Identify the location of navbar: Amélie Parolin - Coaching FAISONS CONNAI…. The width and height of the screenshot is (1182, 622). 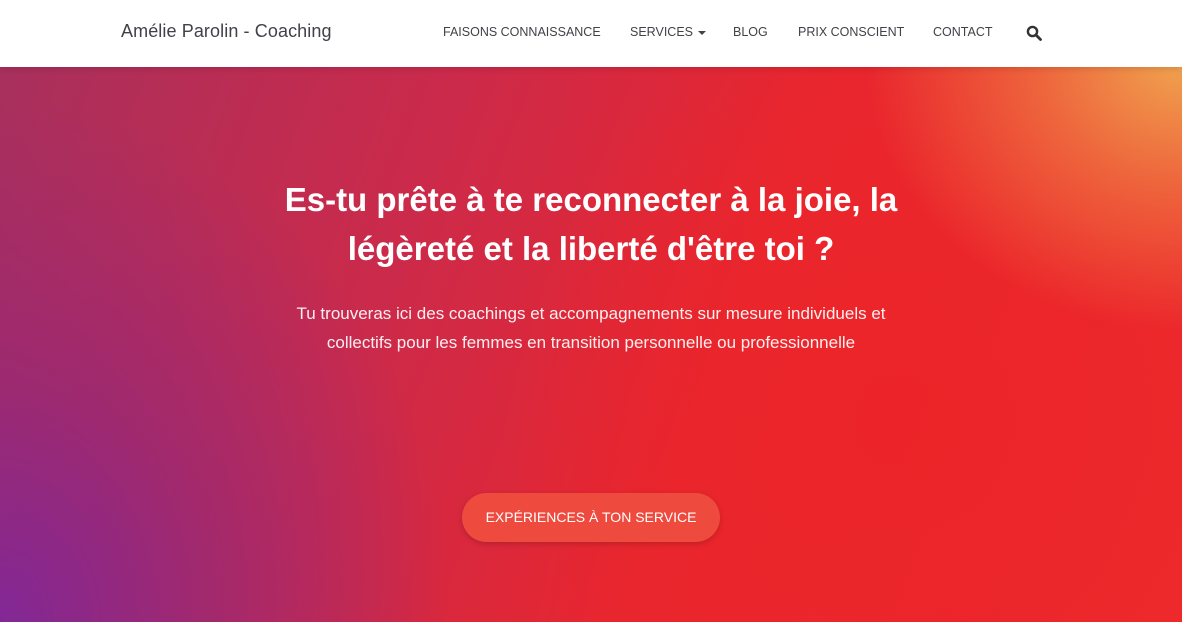
(591, 33).